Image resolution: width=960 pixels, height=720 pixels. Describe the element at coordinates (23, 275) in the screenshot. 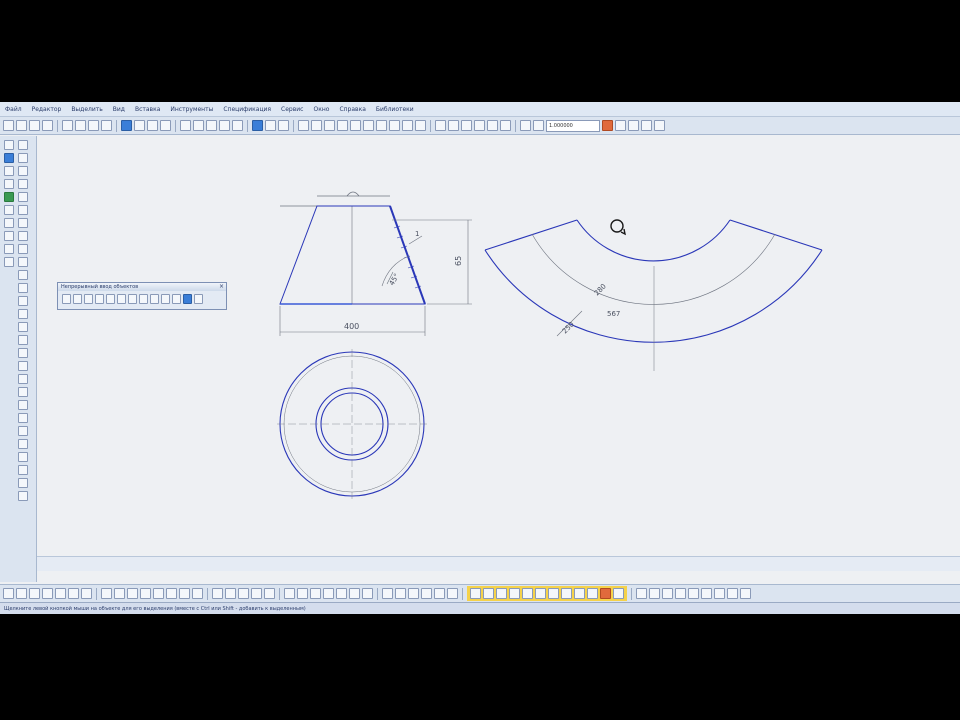

I see `fillet-icon` at that location.